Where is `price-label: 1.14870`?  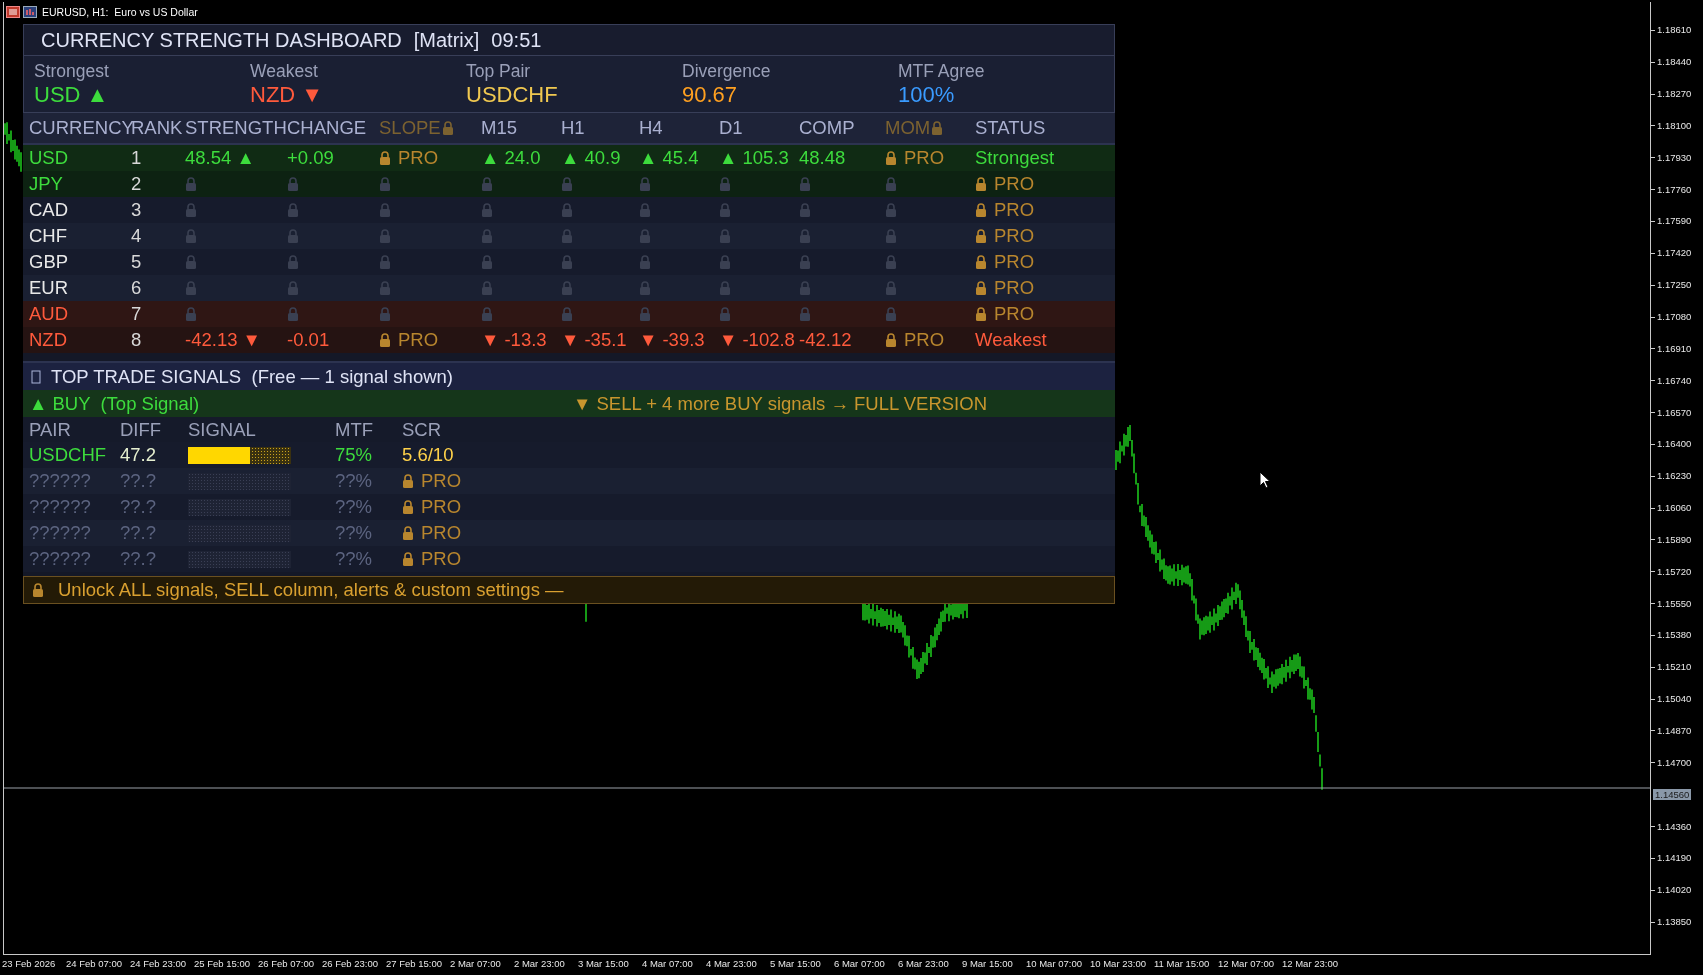
price-label: 1.14870 is located at coordinates (1671, 730).